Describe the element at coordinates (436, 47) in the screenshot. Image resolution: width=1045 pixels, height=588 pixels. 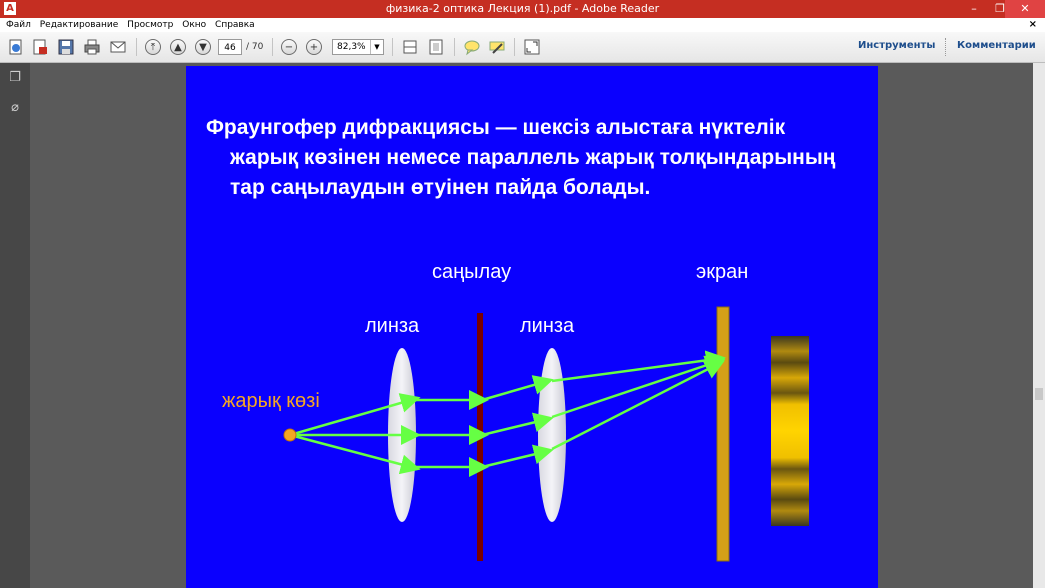
I see `fit-page-icon` at that location.